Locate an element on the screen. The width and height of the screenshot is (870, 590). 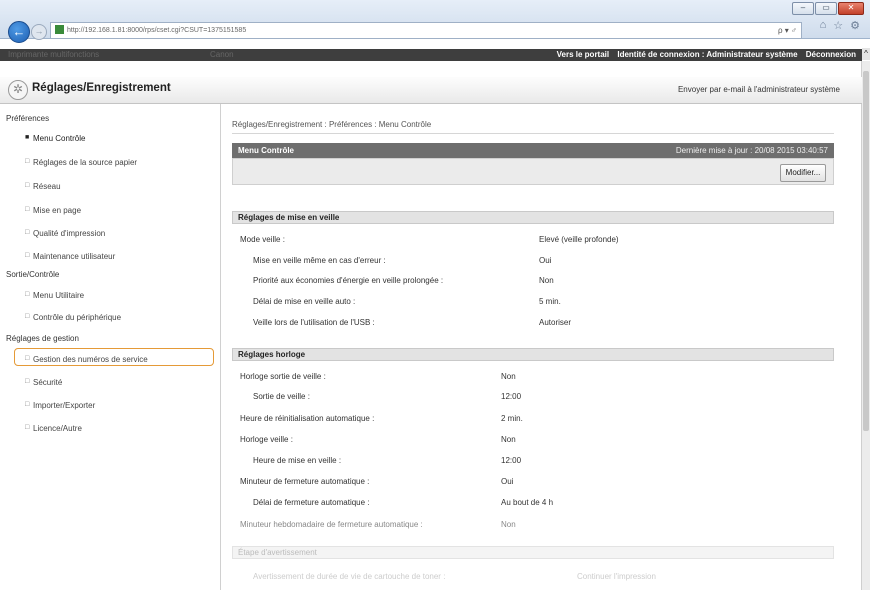
sidebar-item-importer-exporter: □ Importer/Exporter is located at coordinates (60, 405).